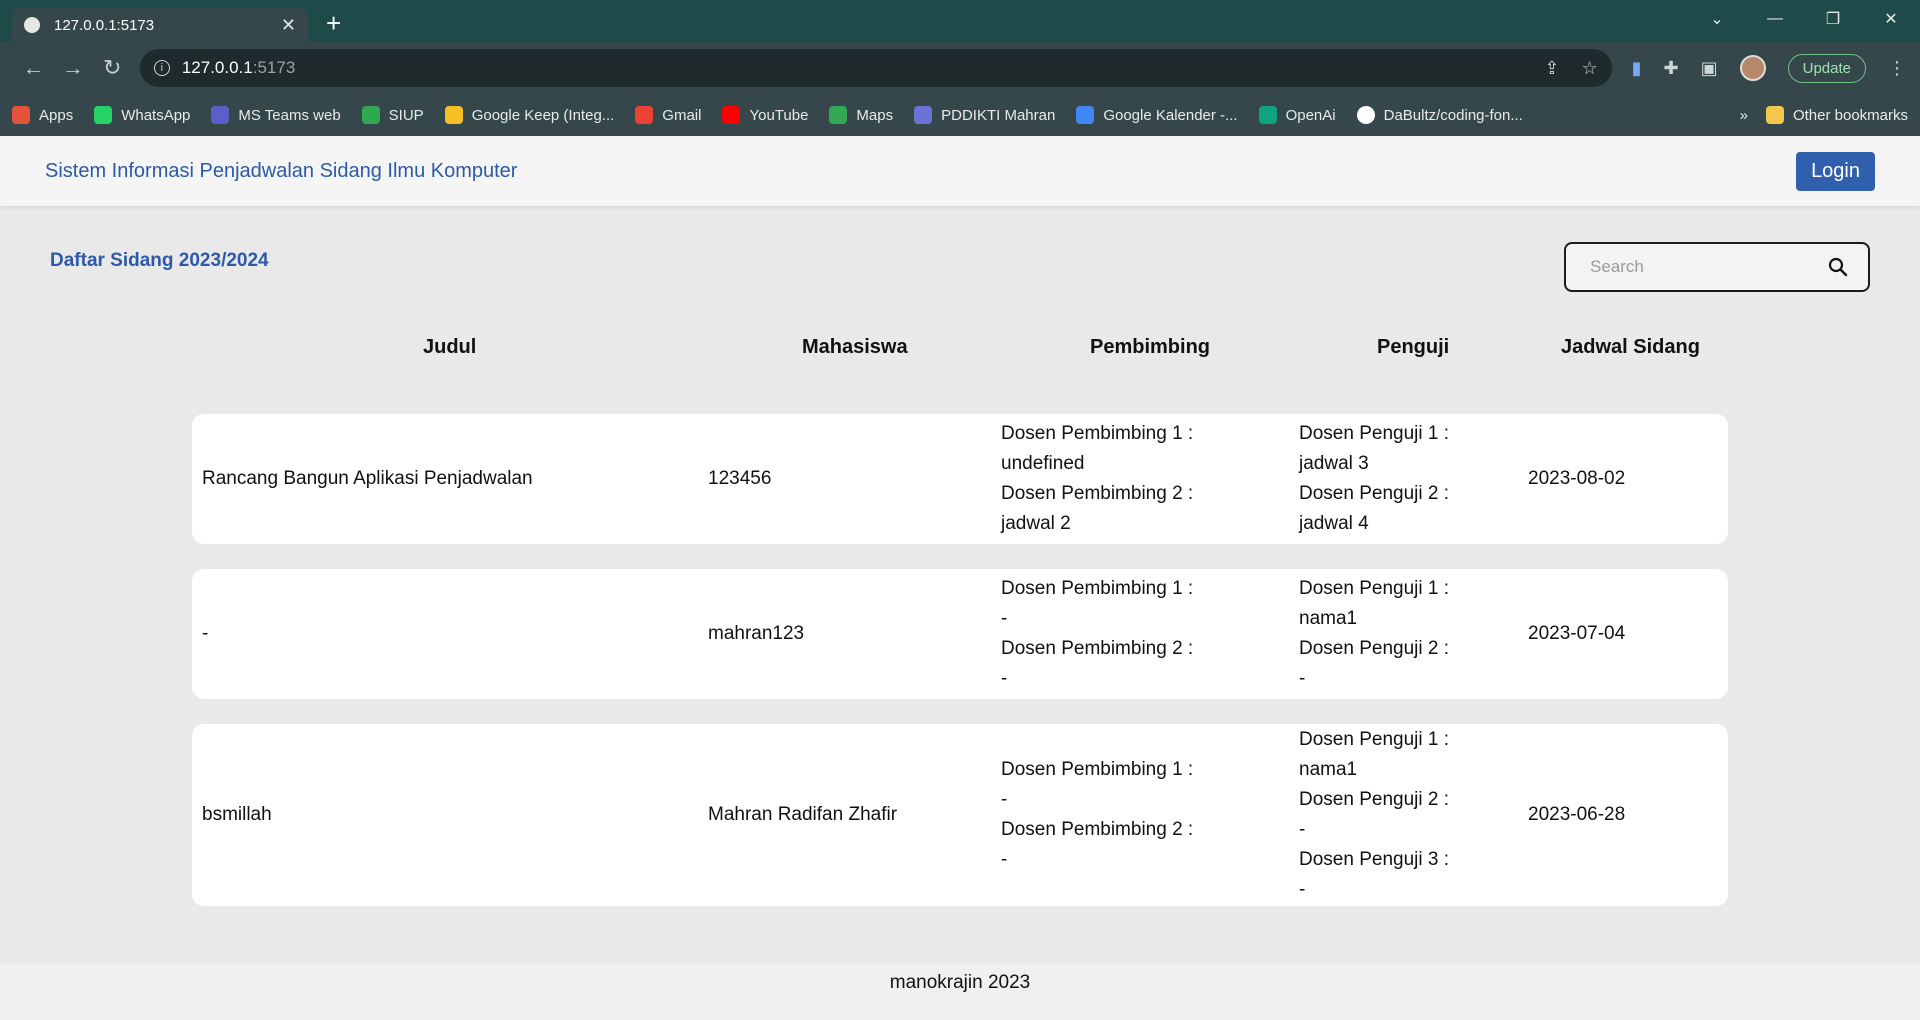 This screenshot has width=1920, height=1020. What do you see at coordinates (1833, 19) in the screenshot?
I see `restore-icon: ❐` at bounding box center [1833, 19].